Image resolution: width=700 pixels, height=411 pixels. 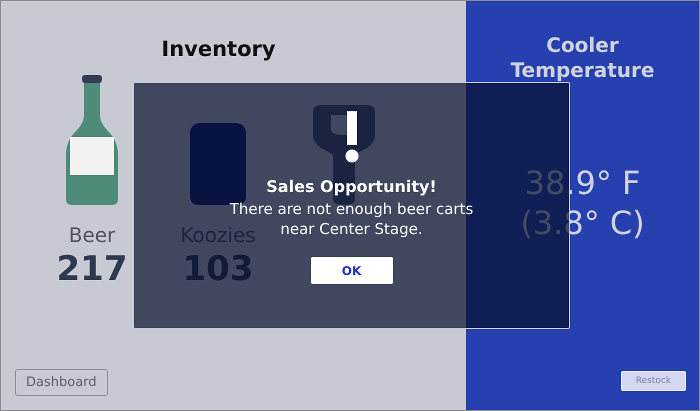 I want to click on exclamation-icon, so click(x=351, y=137).